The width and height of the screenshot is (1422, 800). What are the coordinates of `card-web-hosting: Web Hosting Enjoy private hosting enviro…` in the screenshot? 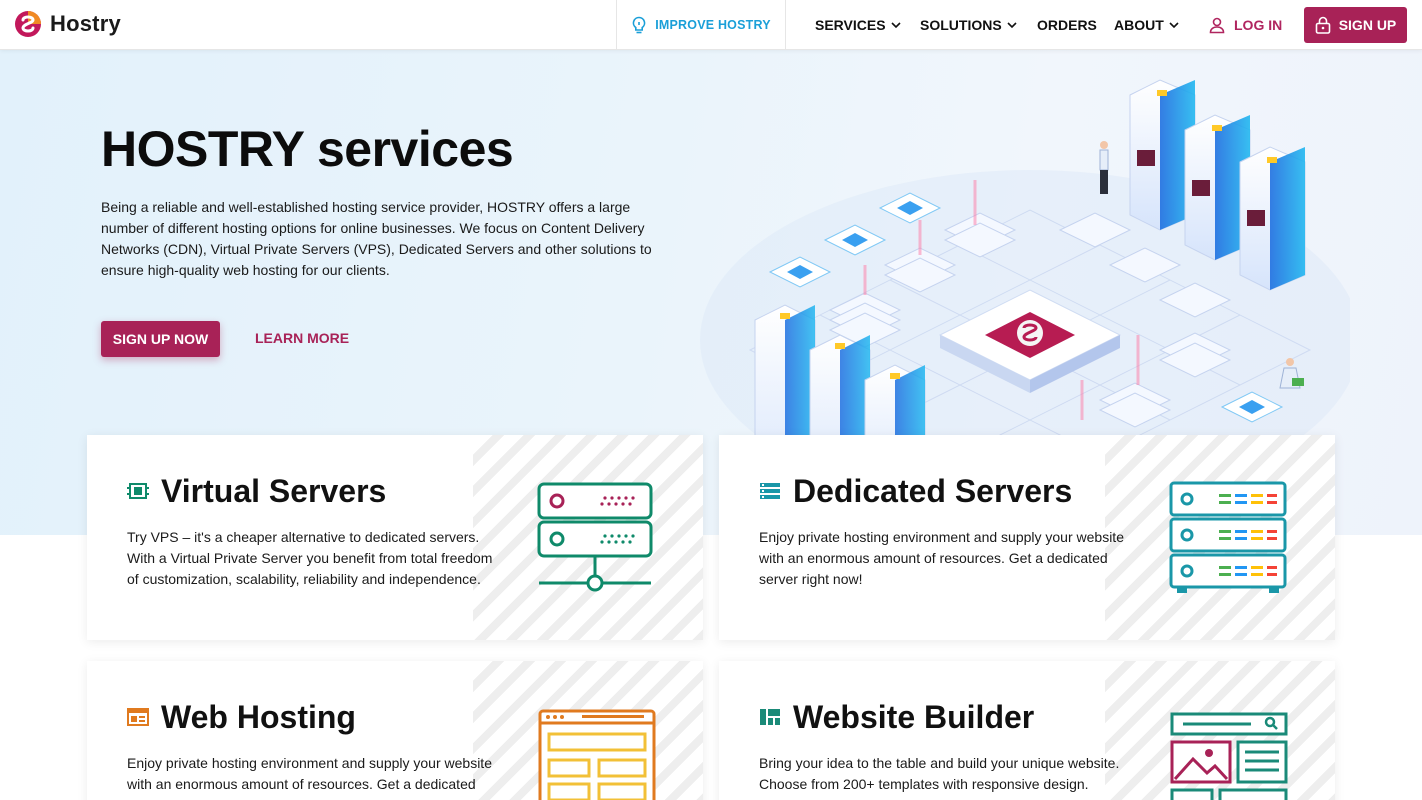 It's located at (395, 730).